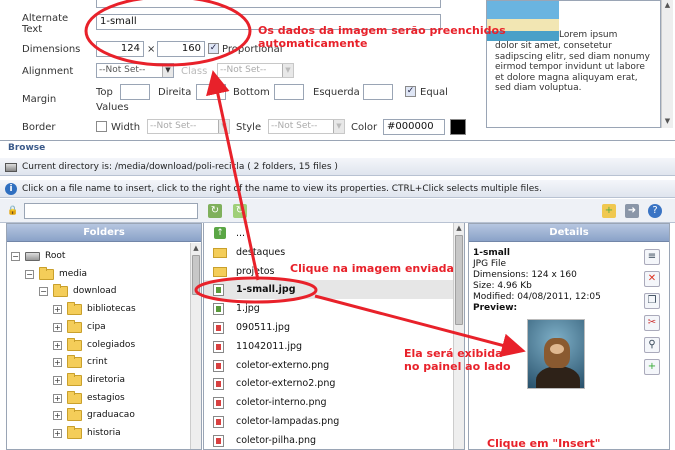  Describe the element at coordinates (104, 433) in the screenshot. I see `folder-tree-label: historia` at that location.